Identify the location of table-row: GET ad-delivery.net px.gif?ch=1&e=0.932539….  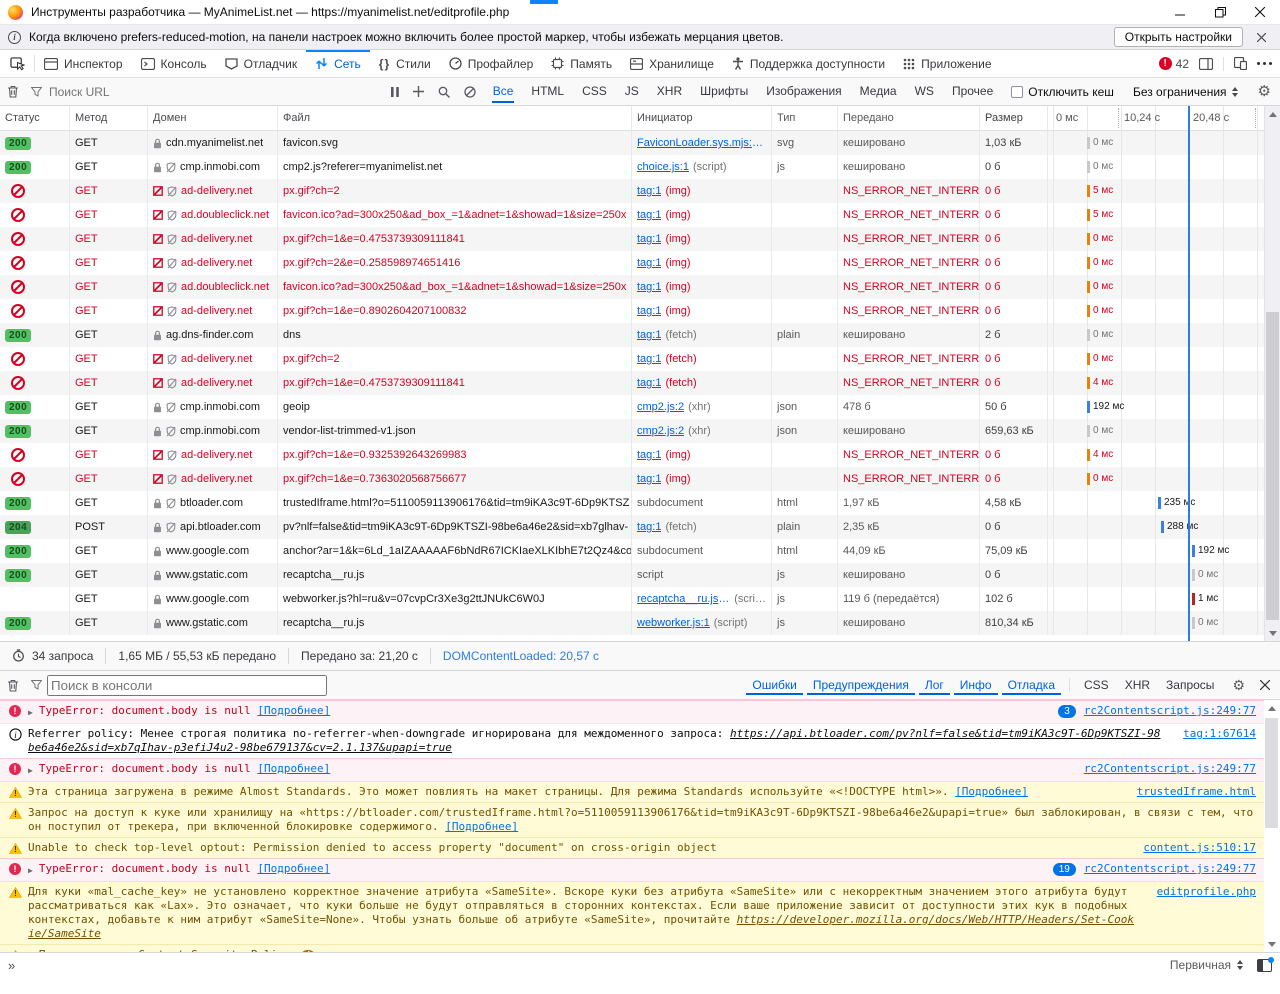
(632, 455).